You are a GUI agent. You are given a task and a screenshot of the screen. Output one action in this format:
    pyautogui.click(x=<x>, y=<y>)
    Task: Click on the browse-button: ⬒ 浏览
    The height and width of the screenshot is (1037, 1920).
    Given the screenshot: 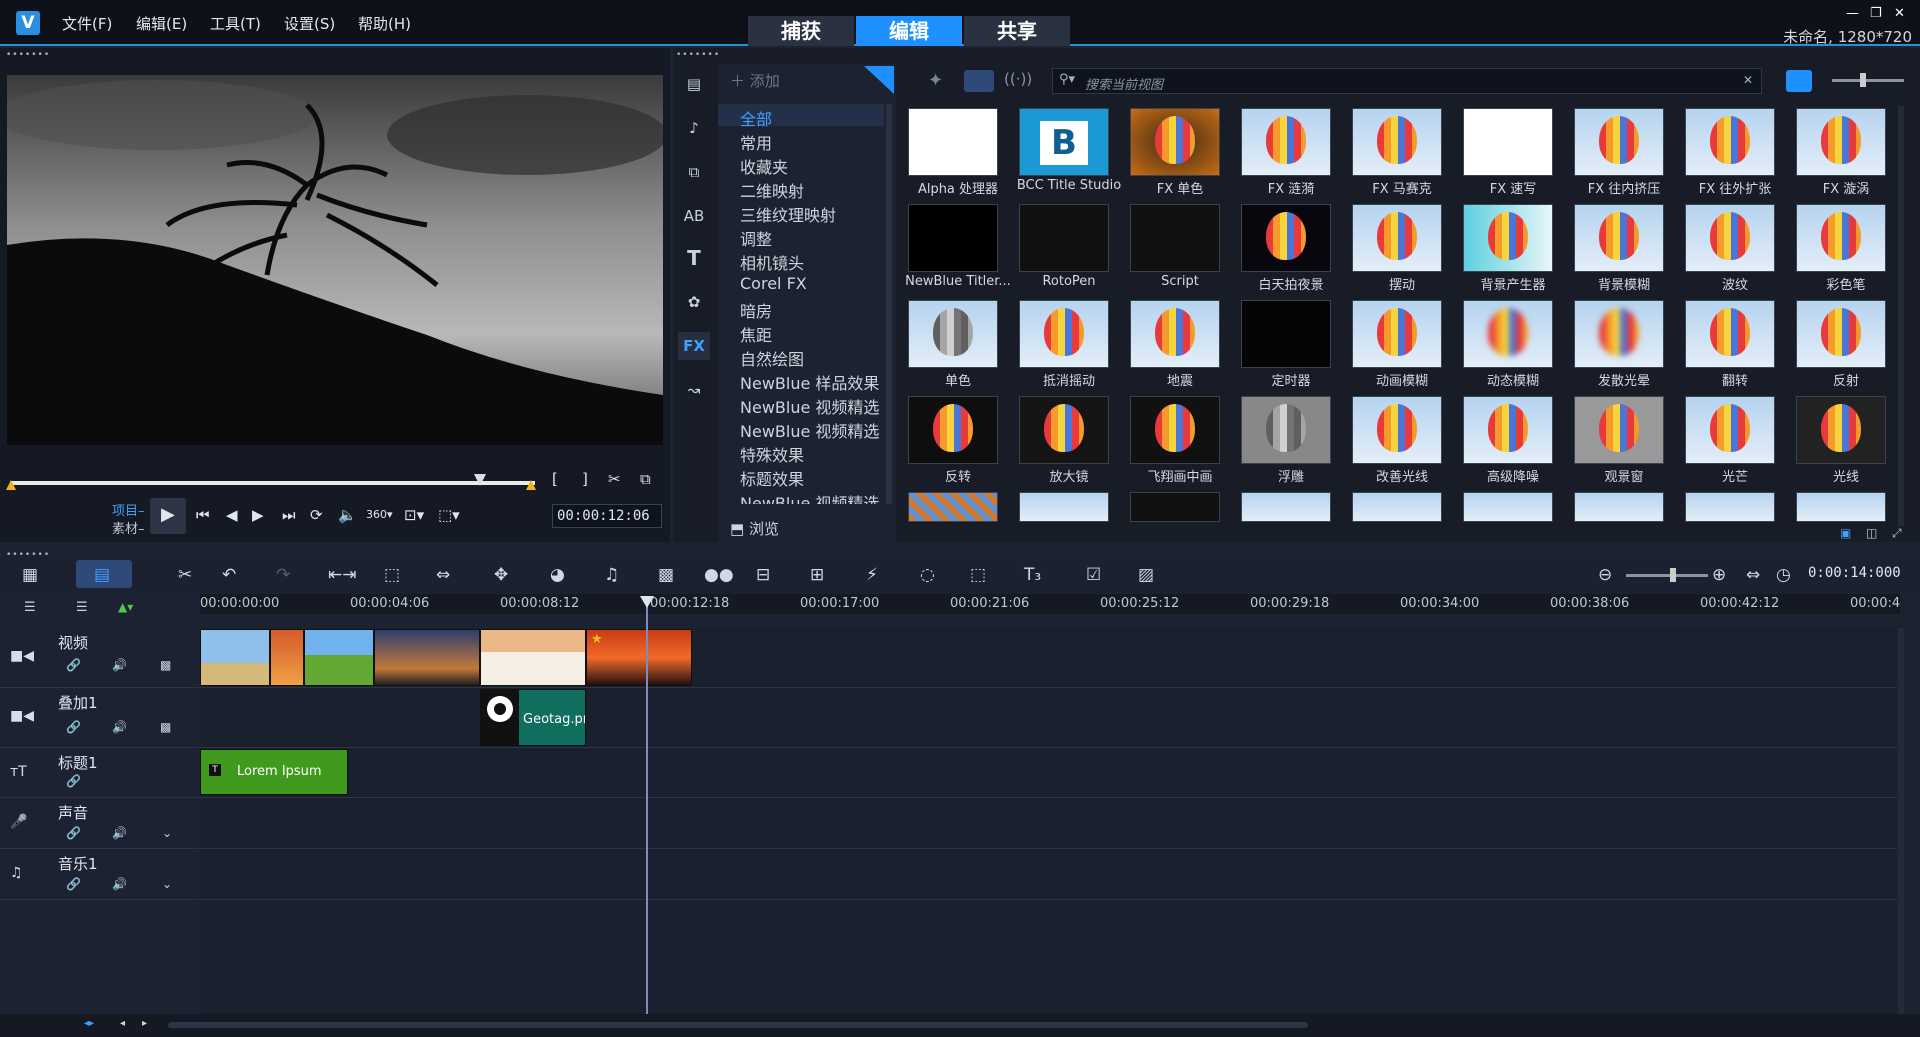 What is the action you would take?
    pyautogui.click(x=754, y=528)
    